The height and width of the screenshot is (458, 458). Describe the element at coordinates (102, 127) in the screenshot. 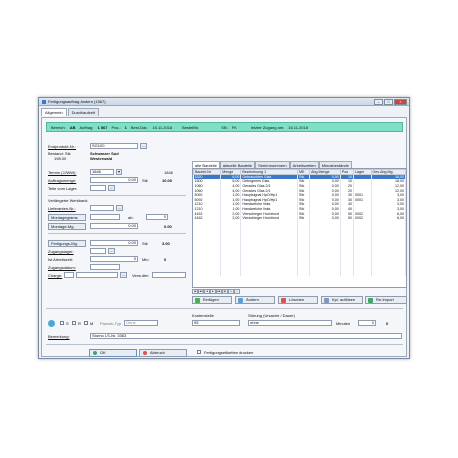

I see `auftrag-value: 1 567` at that location.